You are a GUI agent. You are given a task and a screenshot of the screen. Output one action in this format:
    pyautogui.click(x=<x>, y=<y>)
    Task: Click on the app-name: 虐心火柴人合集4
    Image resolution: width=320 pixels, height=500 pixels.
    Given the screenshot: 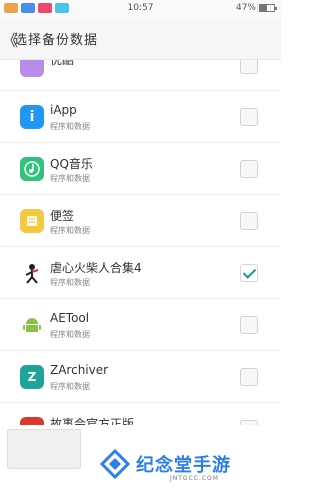 What is the action you would take?
    pyautogui.click(x=96, y=268)
    